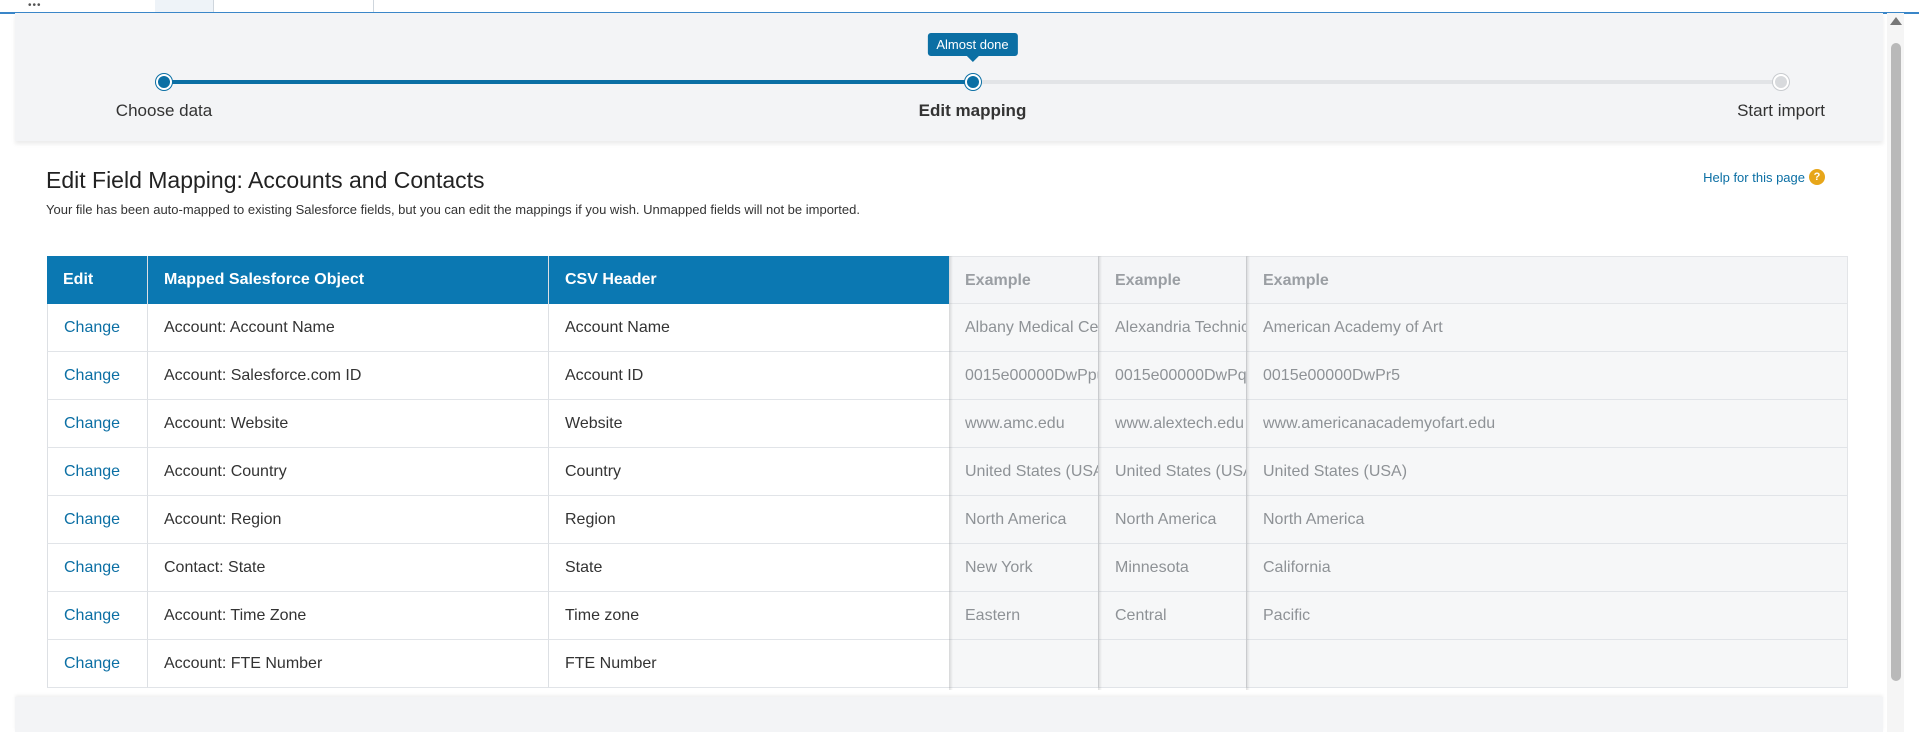  Describe the element at coordinates (748, 280) in the screenshot. I see `column-header-csv: CSV Header` at that location.